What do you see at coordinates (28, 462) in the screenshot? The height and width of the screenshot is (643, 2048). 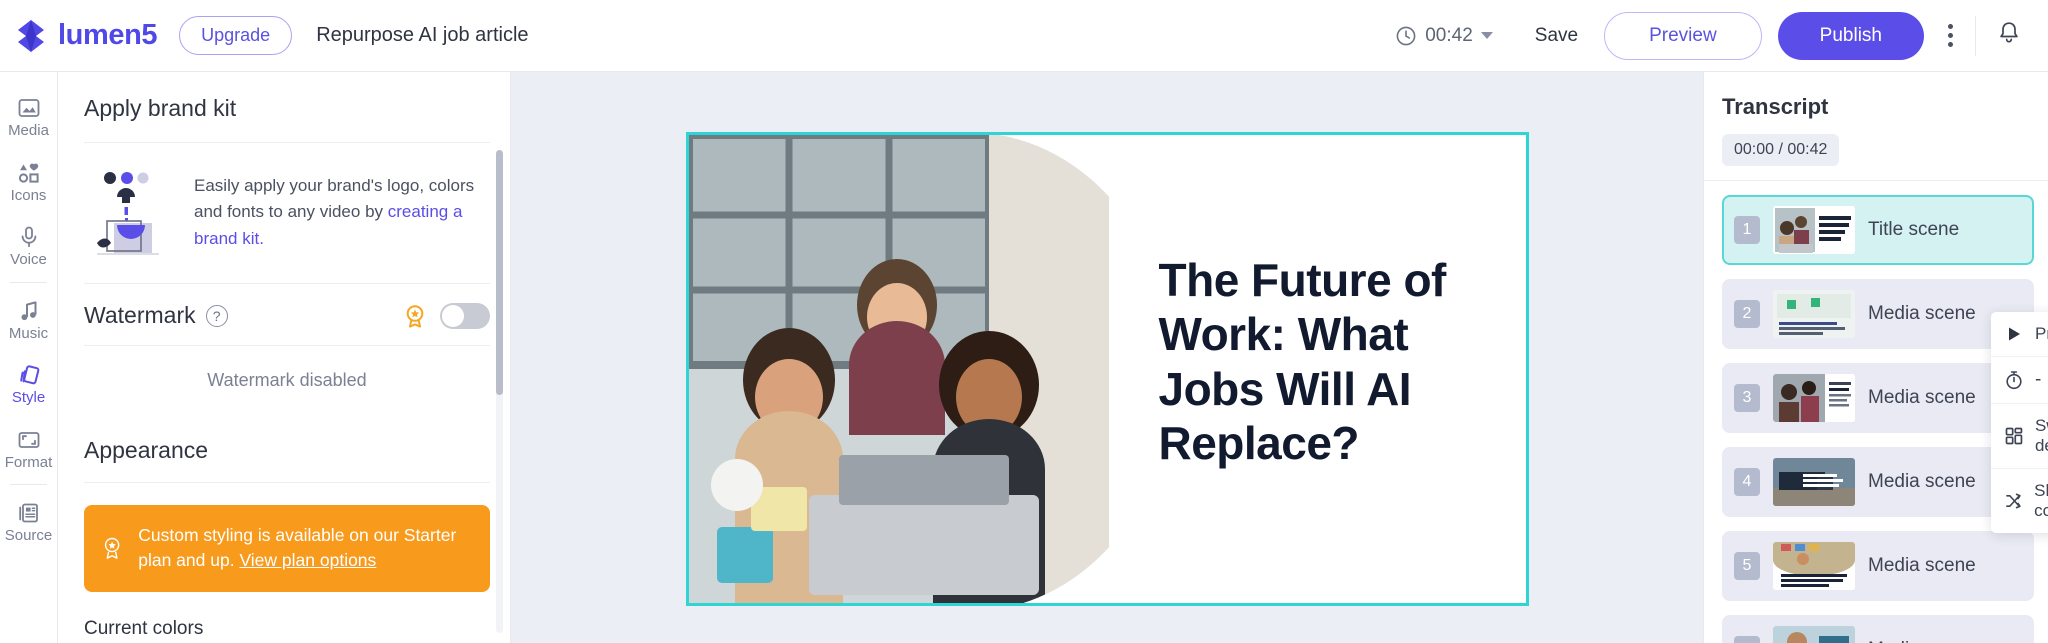 I see `sidebar-item-label: Format` at bounding box center [28, 462].